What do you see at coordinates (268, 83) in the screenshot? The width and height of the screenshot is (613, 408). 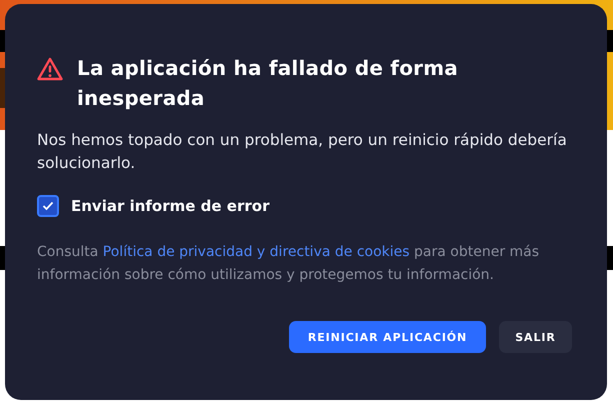 I see `dialog-title: La aplicación ha fallado de forma inesperada` at bounding box center [268, 83].